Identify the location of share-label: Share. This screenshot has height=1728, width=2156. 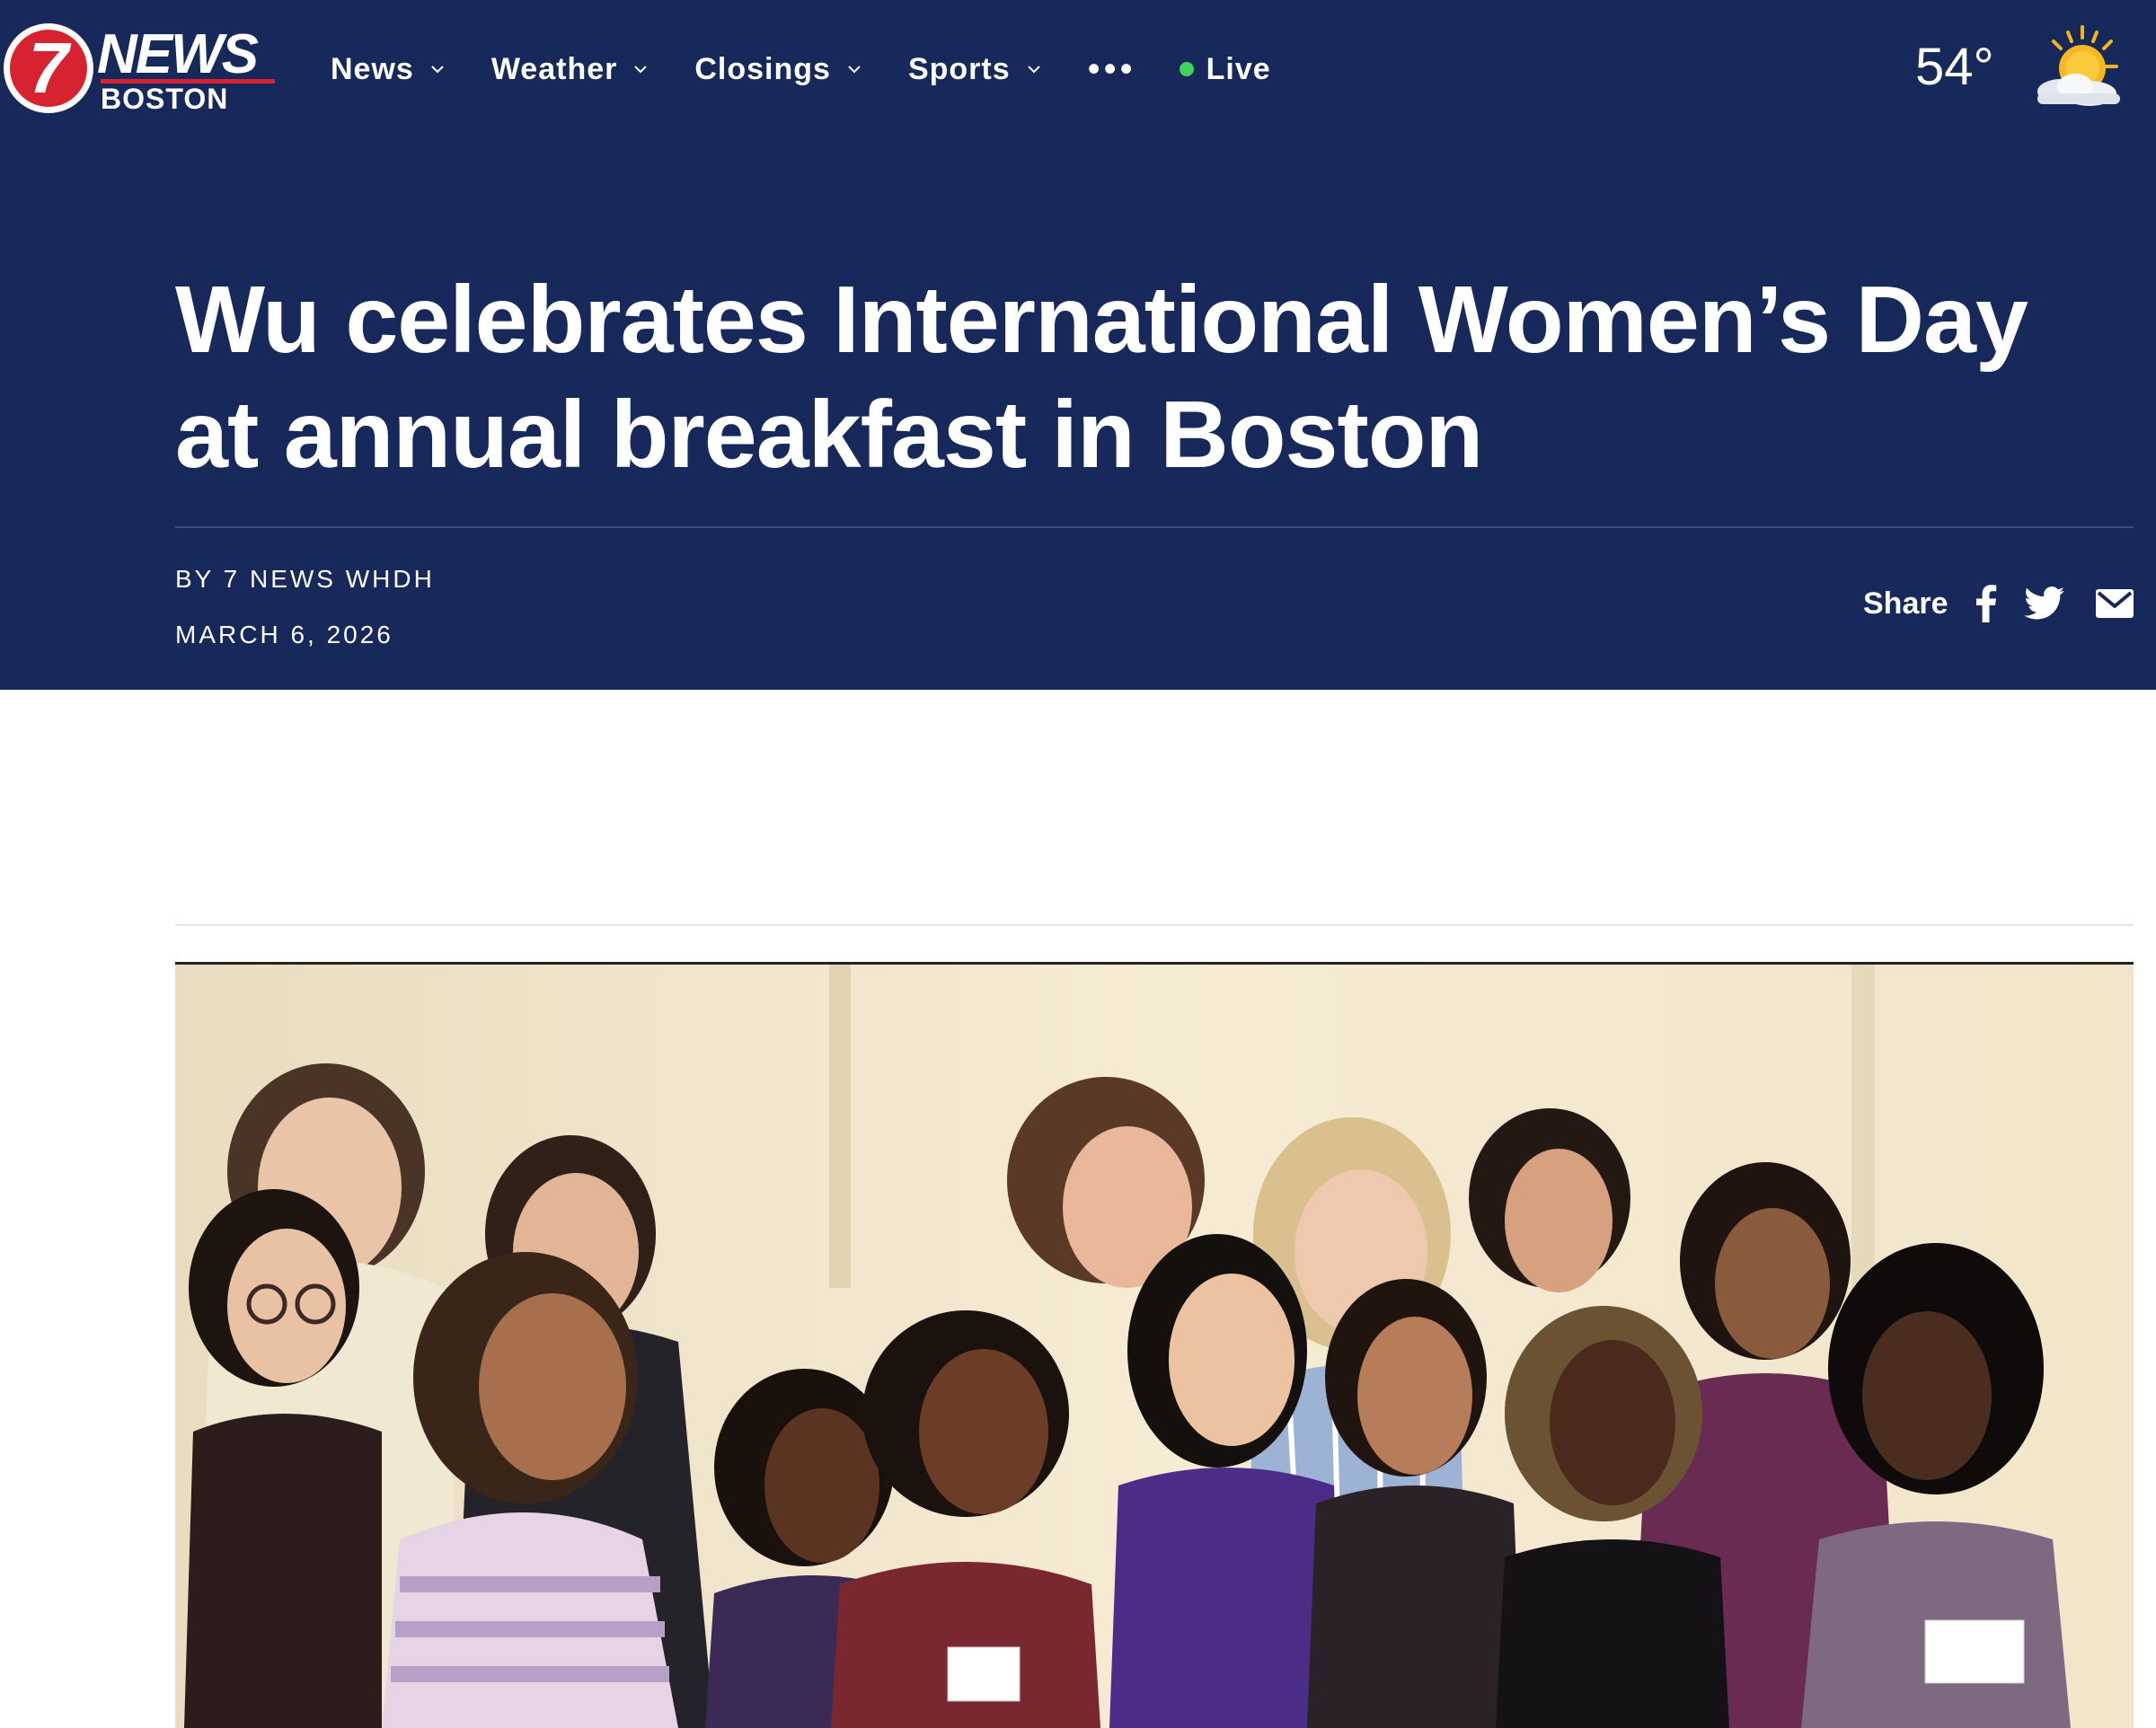
(1906, 603).